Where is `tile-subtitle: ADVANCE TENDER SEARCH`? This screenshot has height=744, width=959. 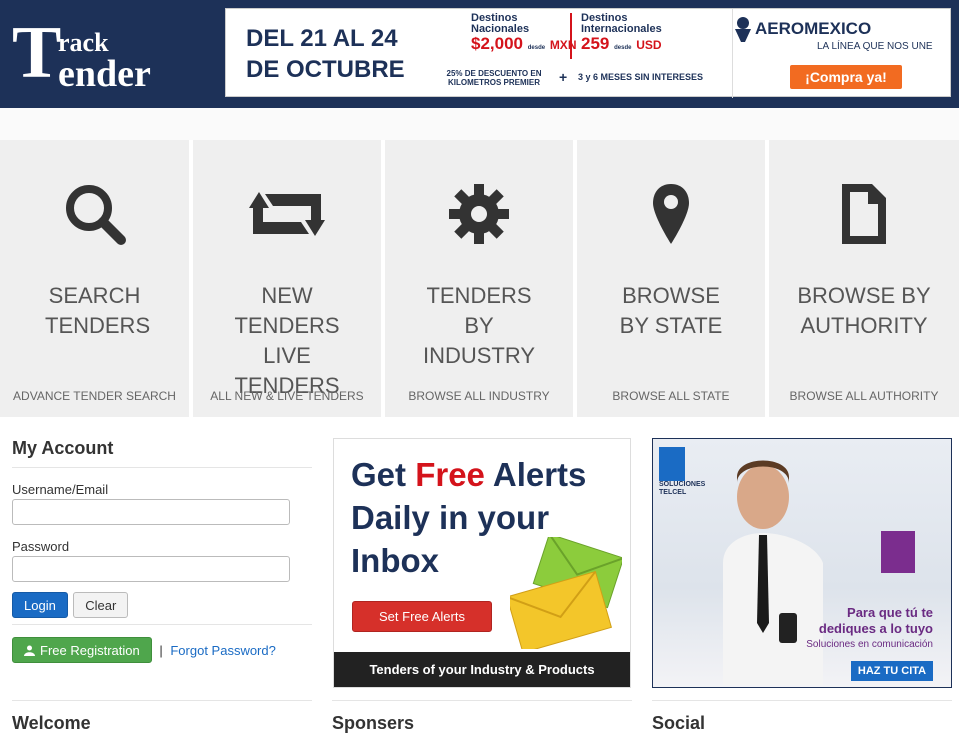 tile-subtitle: ADVANCE TENDER SEARCH is located at coordinates (94, 396).